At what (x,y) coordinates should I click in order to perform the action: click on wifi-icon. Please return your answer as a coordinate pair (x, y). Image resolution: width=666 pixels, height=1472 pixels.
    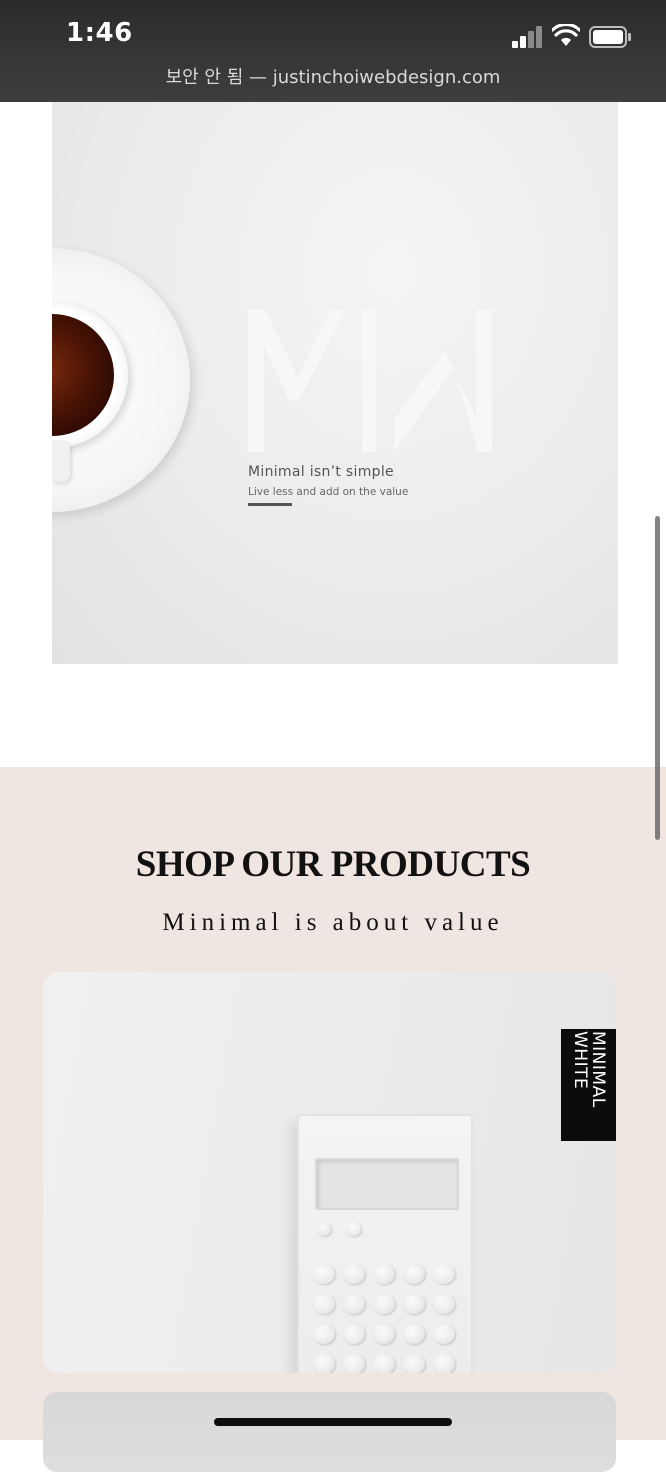
    Looking at the image, I should click on (566, 35).